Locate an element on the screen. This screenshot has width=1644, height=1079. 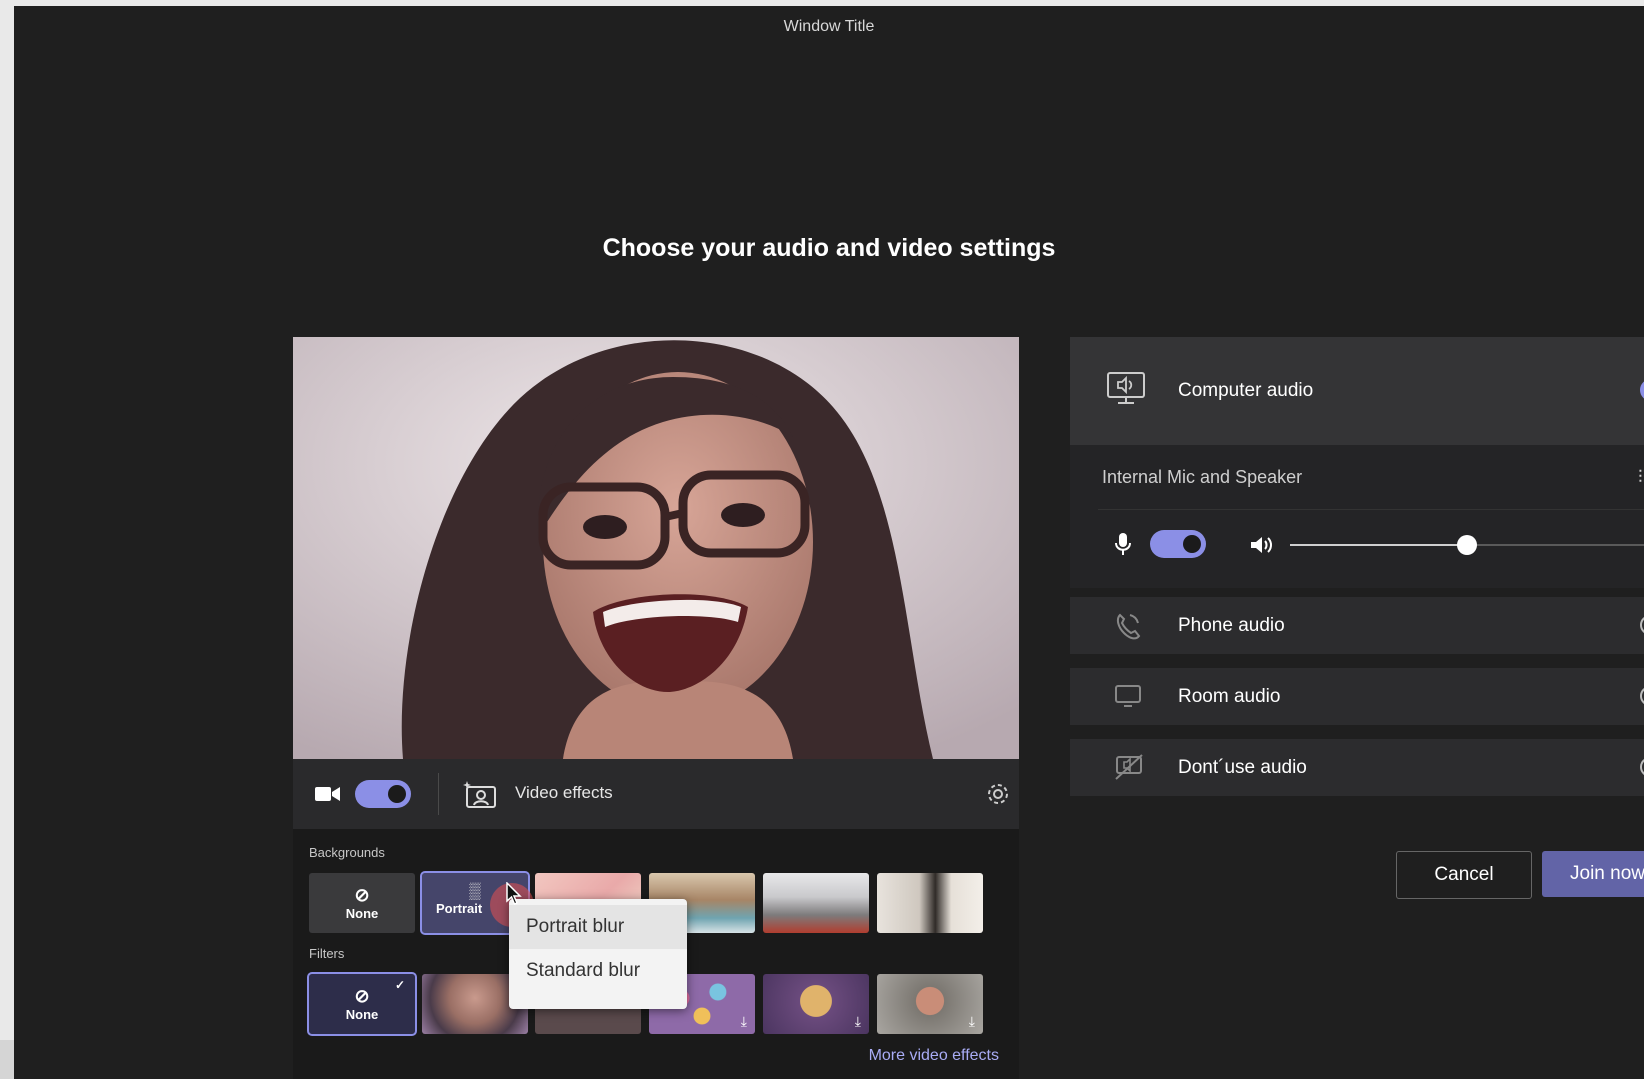
no-audio-label: Dont´use audio is located at coordinates (1242, 767).